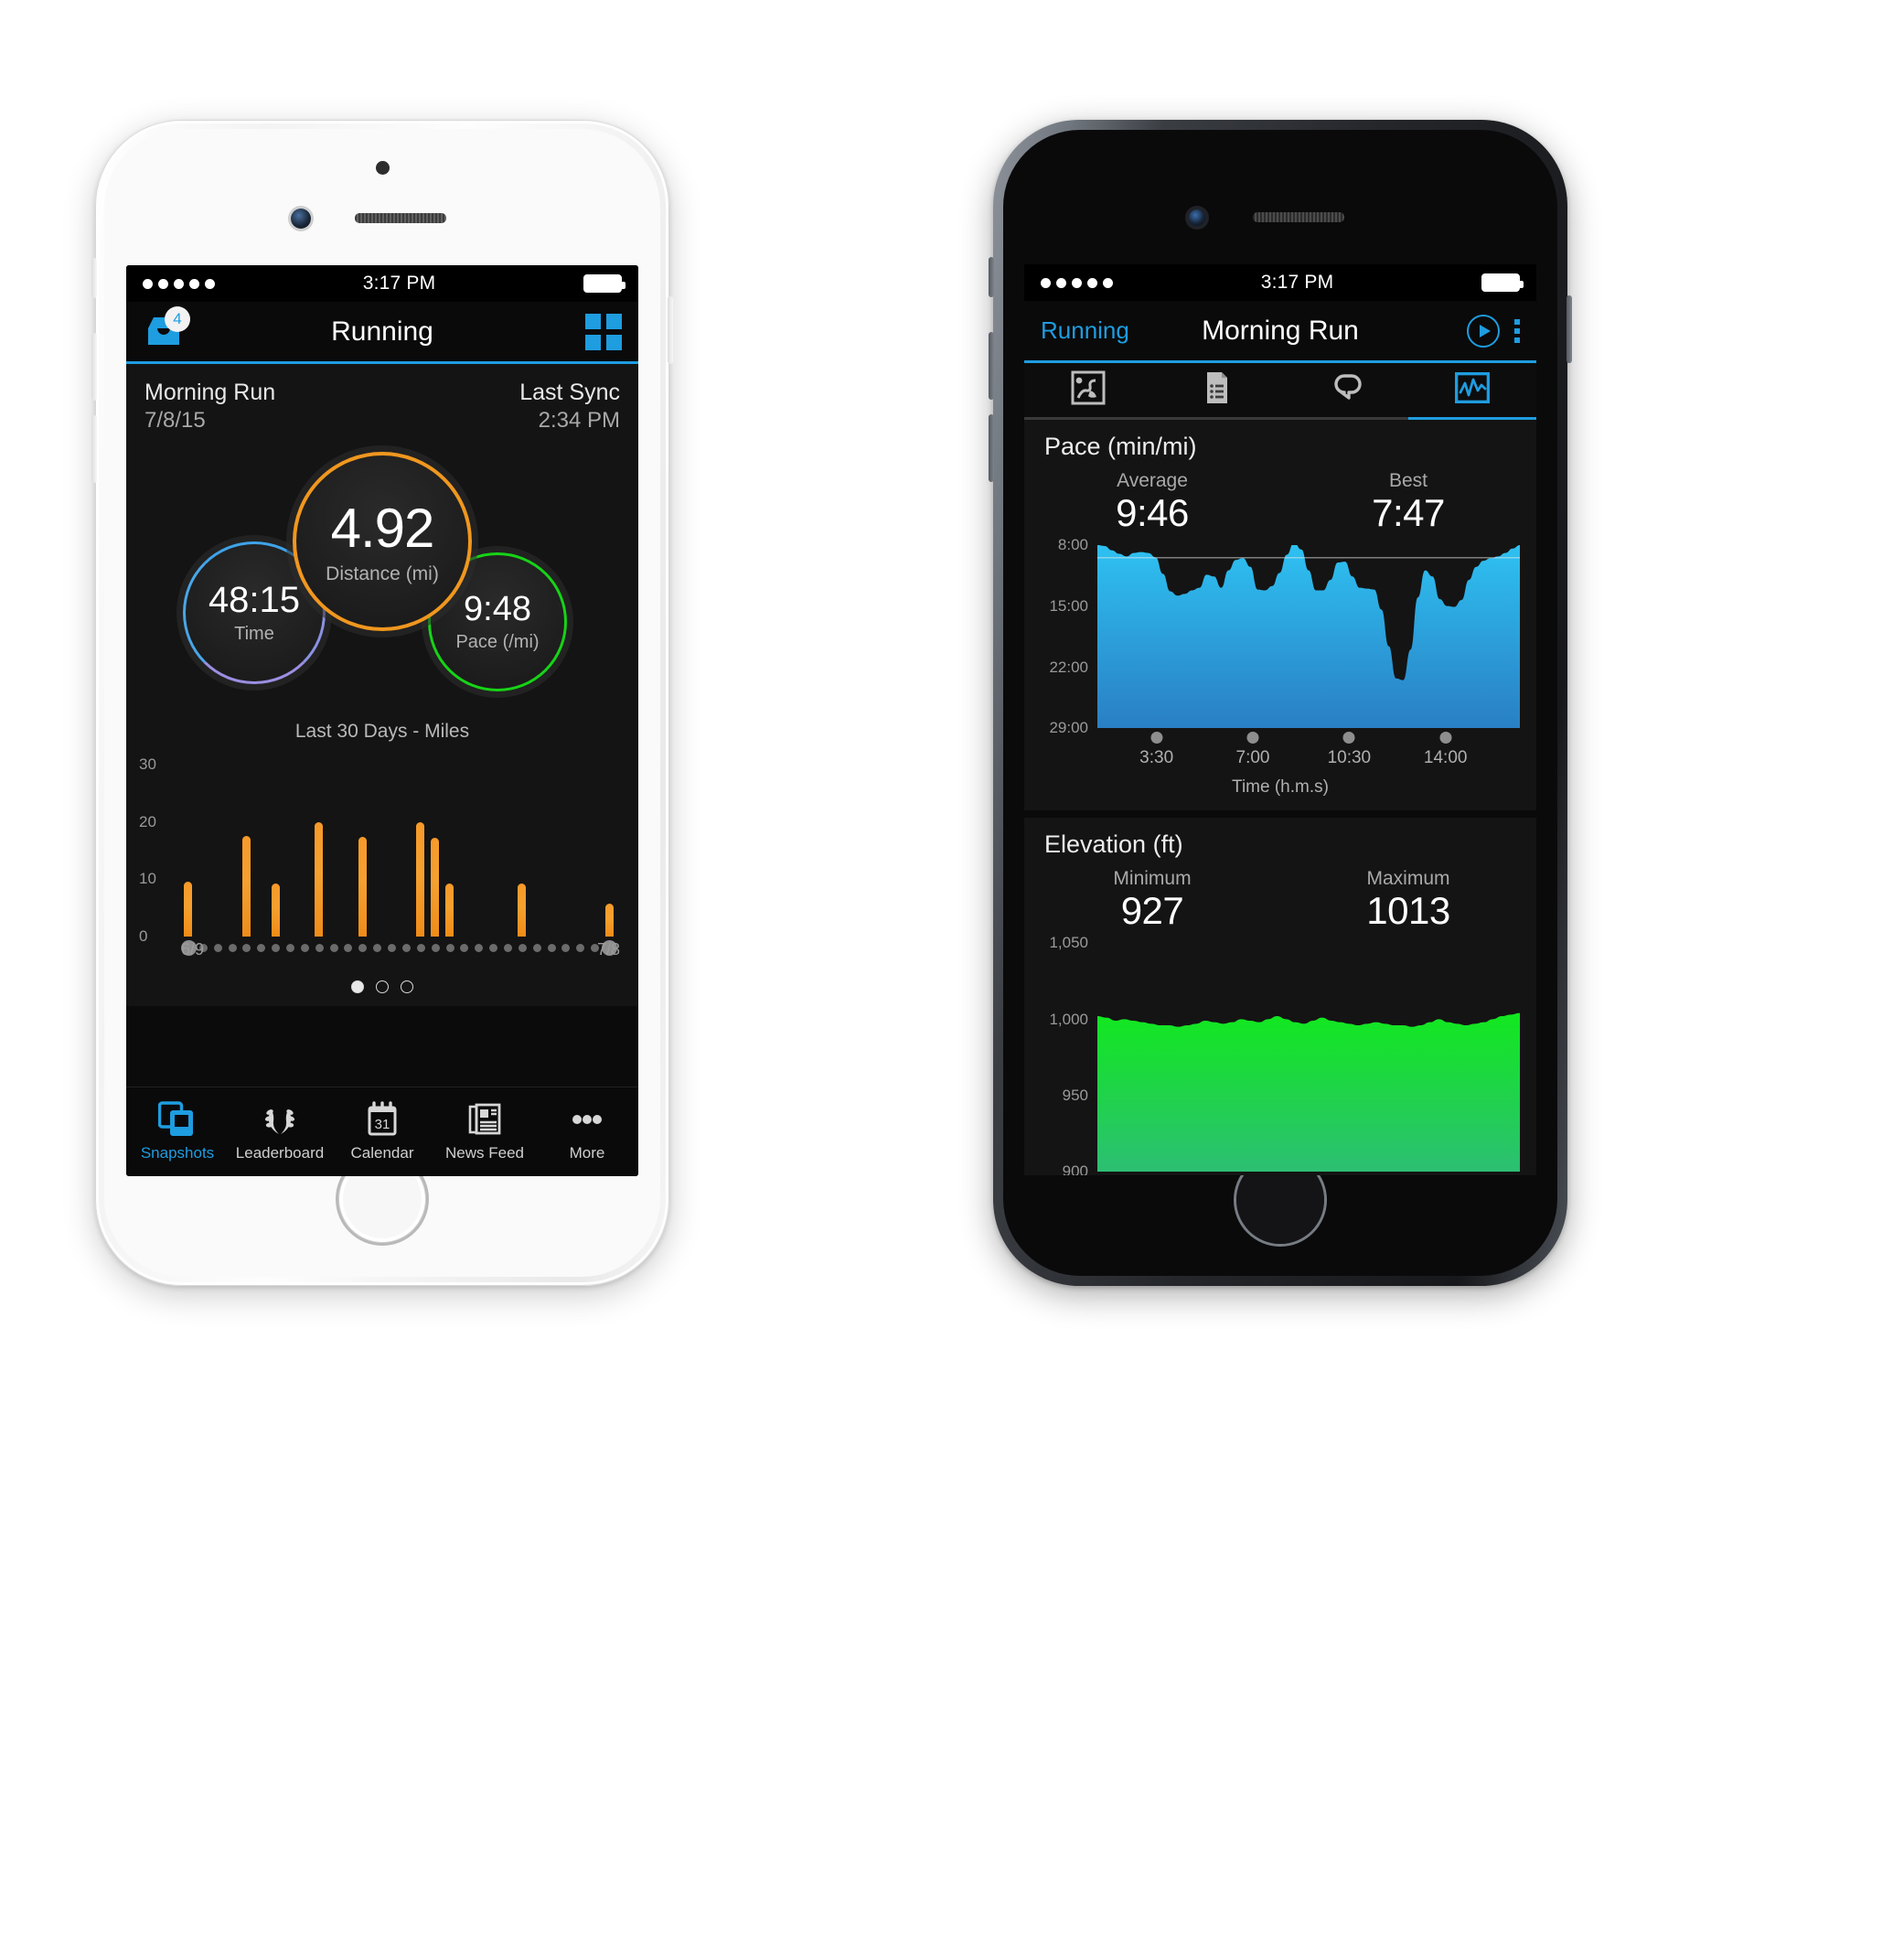  What do you see at coordinates (587, 1119) in the screenshot?
I see `ellipsis-icon` at bounding box center [587, 1119].